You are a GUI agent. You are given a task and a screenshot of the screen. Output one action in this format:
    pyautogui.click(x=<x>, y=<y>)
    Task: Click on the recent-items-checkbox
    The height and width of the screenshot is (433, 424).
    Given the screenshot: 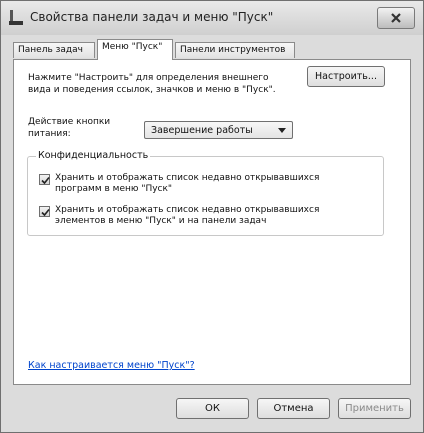 What is the action you would take?
    pyautogui.click(x=44, y=211)
    